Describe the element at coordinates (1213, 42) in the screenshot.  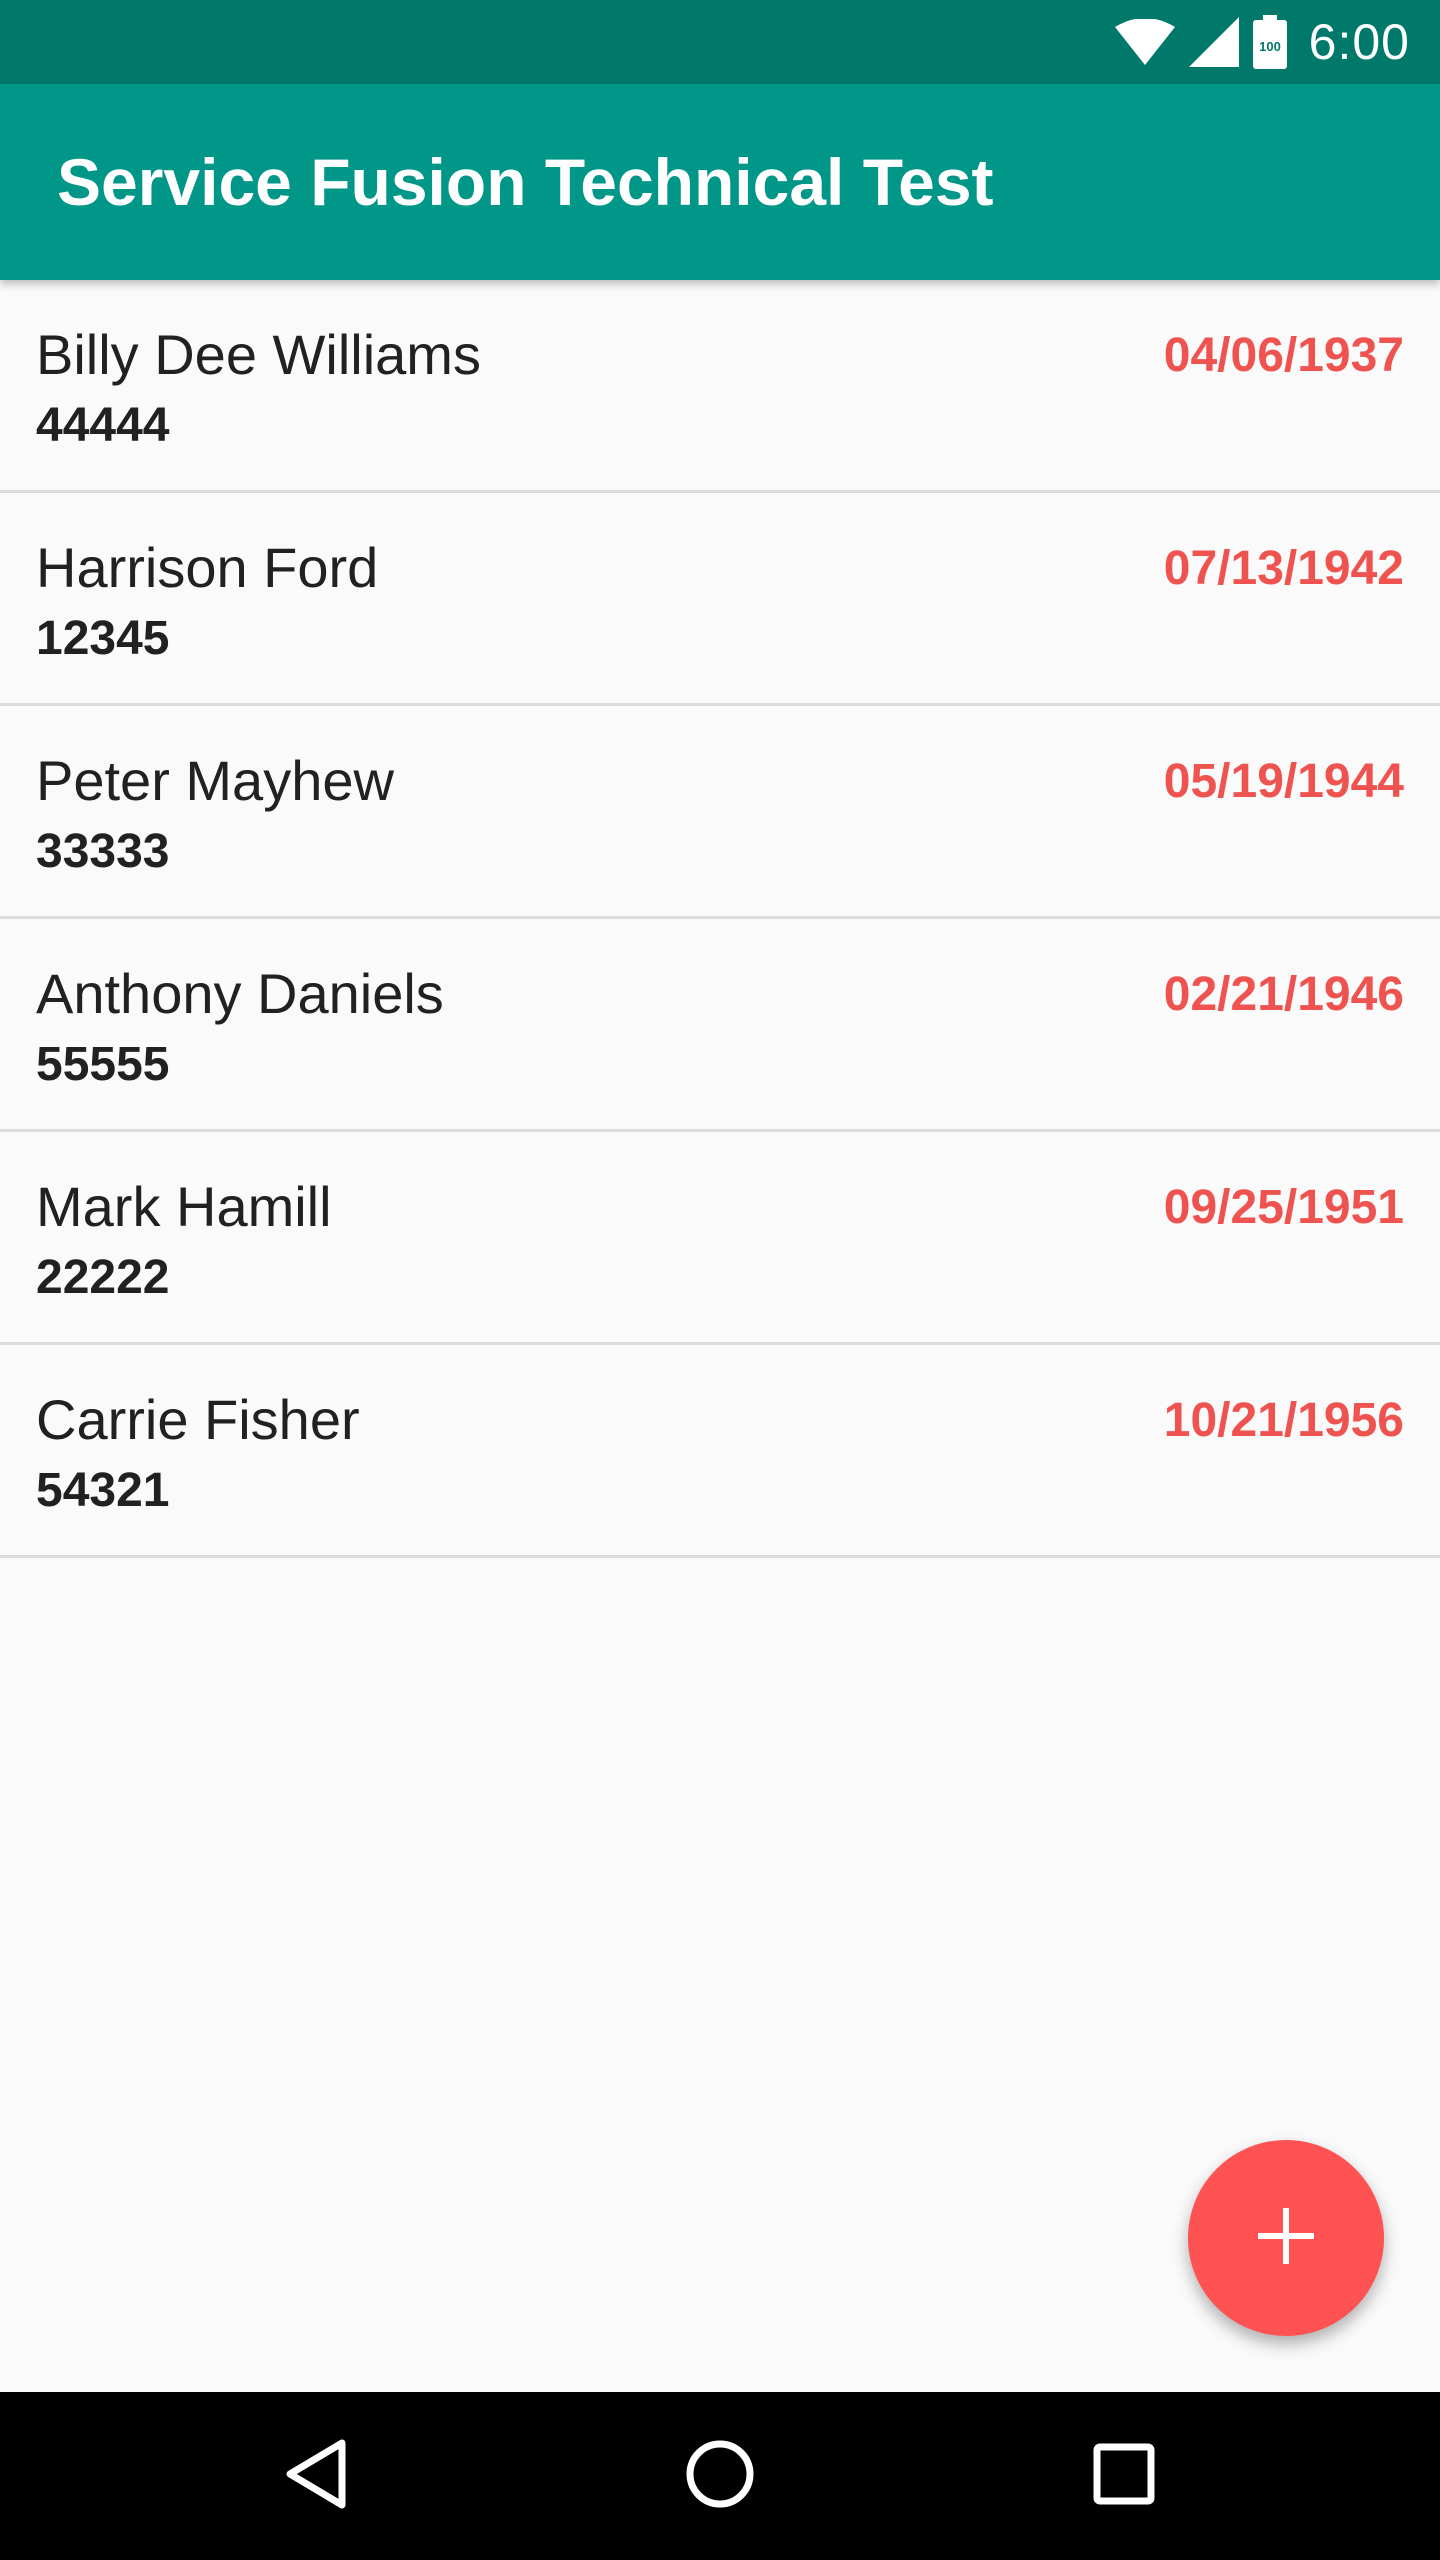
I see `signal-icon` at that location.